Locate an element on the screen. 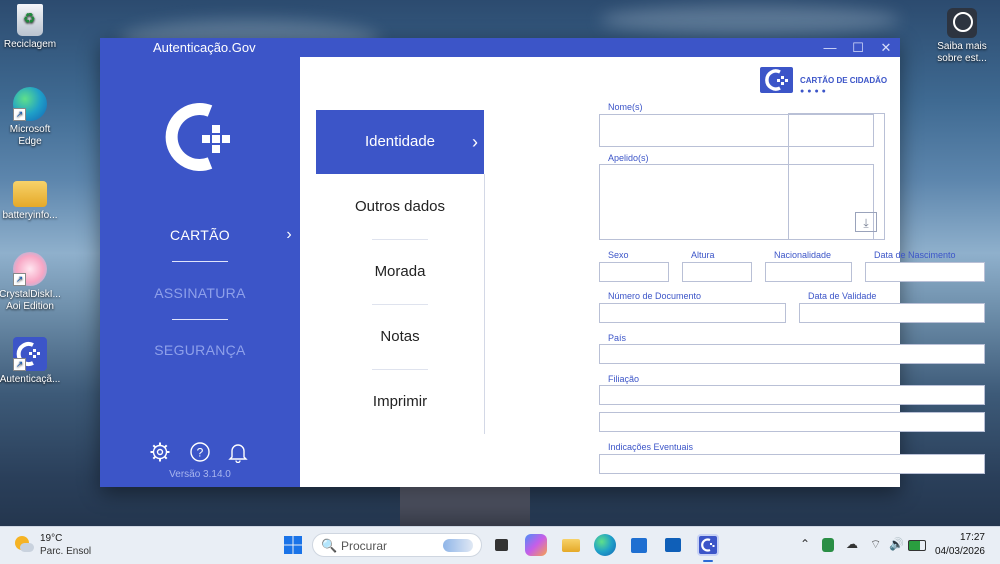 The image size is (1000, 564). tab-outros-dados: Outros dados is located at coordinates (400, 207).